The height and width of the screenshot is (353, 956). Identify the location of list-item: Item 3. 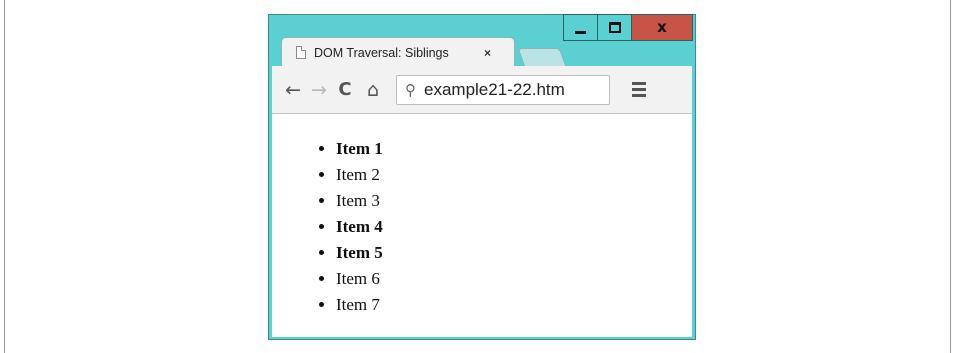
(359, 201).